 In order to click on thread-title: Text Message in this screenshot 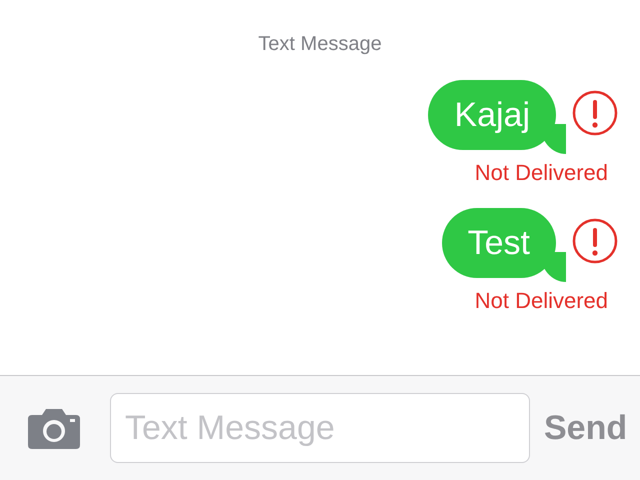, I will do `click(320, 44)`.